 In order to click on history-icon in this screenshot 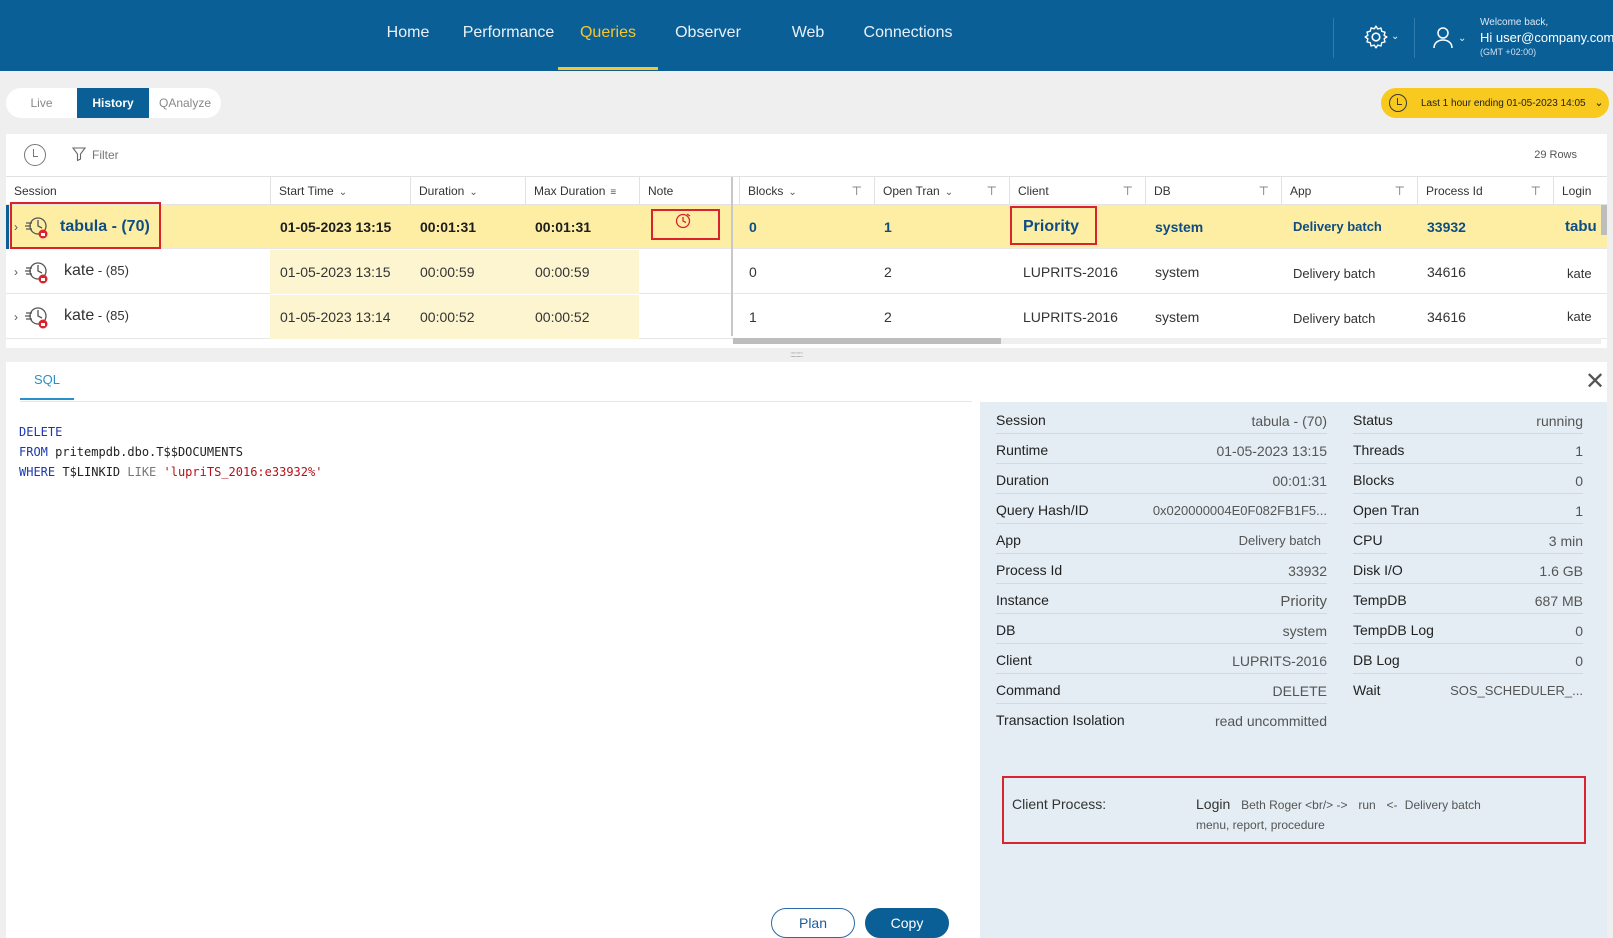, I will do `click(35, 155)`.